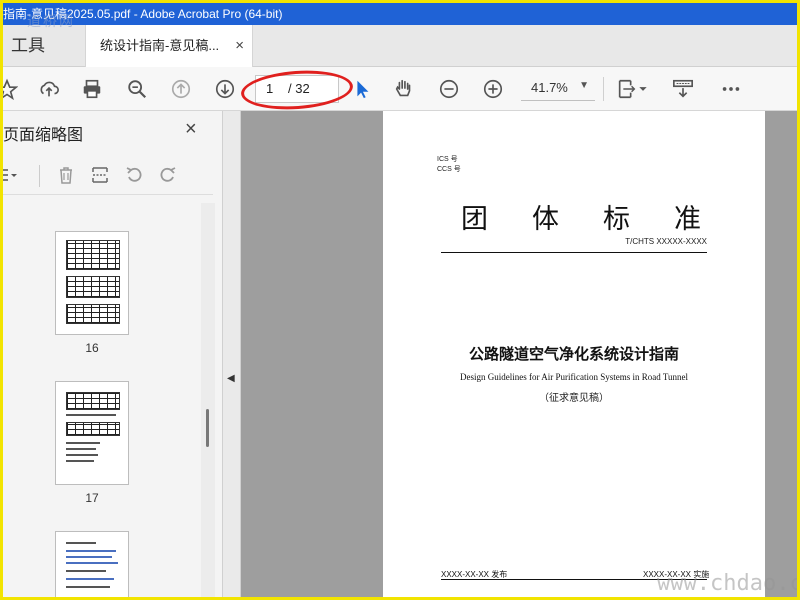 The image size is (800, 600). I want to click on page-total-label: / 32, so click(299, 88).